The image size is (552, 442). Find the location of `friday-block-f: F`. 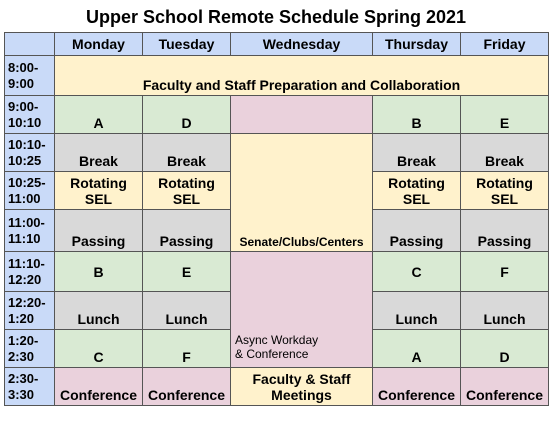

friday-block-f: F is located at coordinates (504, 271).